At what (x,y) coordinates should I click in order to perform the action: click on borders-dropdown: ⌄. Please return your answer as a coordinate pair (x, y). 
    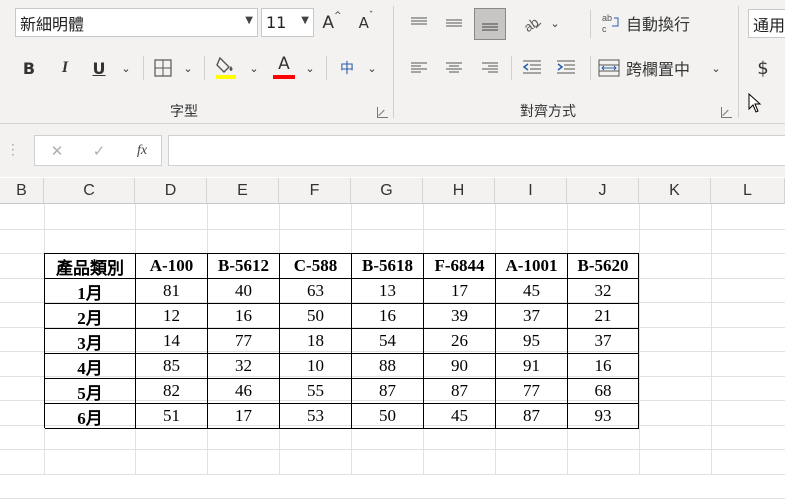
    Looking at the image, I should click on (188, 68).